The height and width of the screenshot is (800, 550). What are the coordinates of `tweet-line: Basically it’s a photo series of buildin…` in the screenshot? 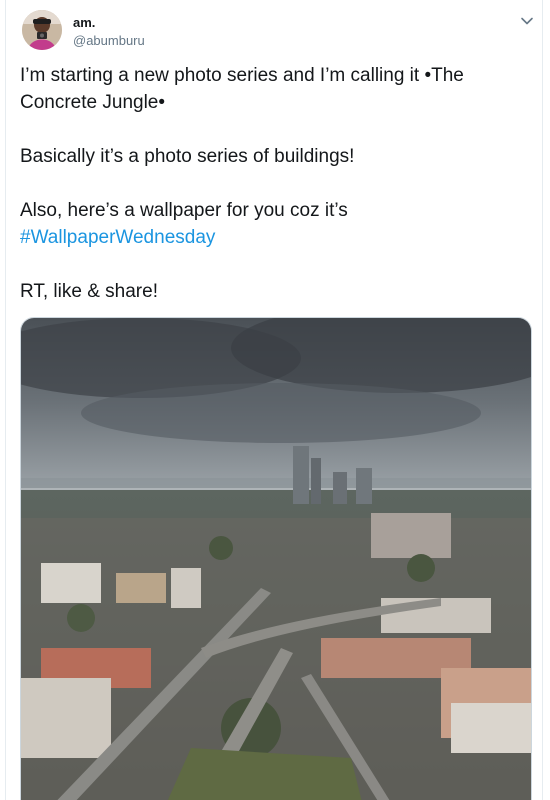 It's located at (187, 156).